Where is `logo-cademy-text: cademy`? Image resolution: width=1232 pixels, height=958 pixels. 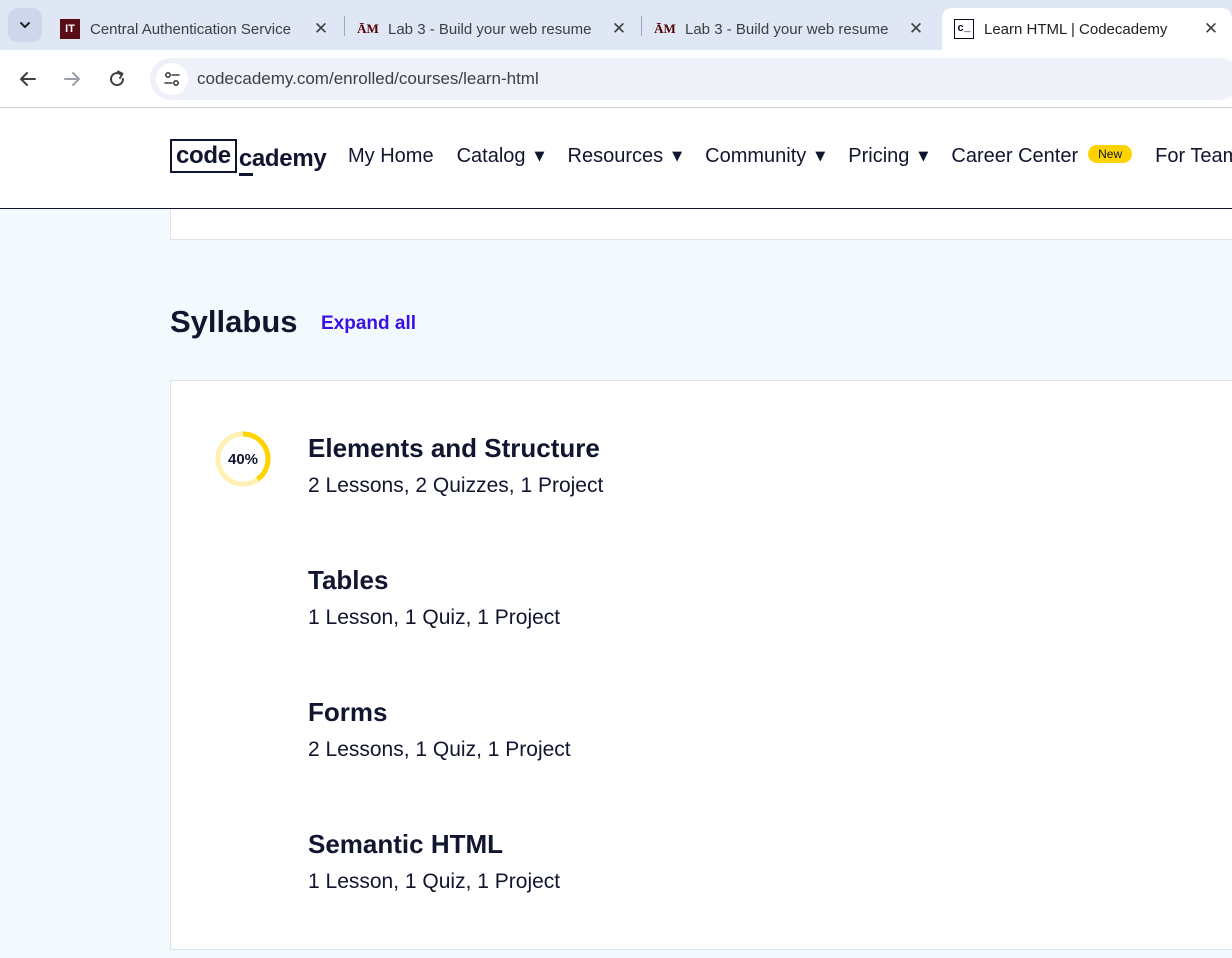
logo-cademy-text: cademy is located at coordinates (282, 160).